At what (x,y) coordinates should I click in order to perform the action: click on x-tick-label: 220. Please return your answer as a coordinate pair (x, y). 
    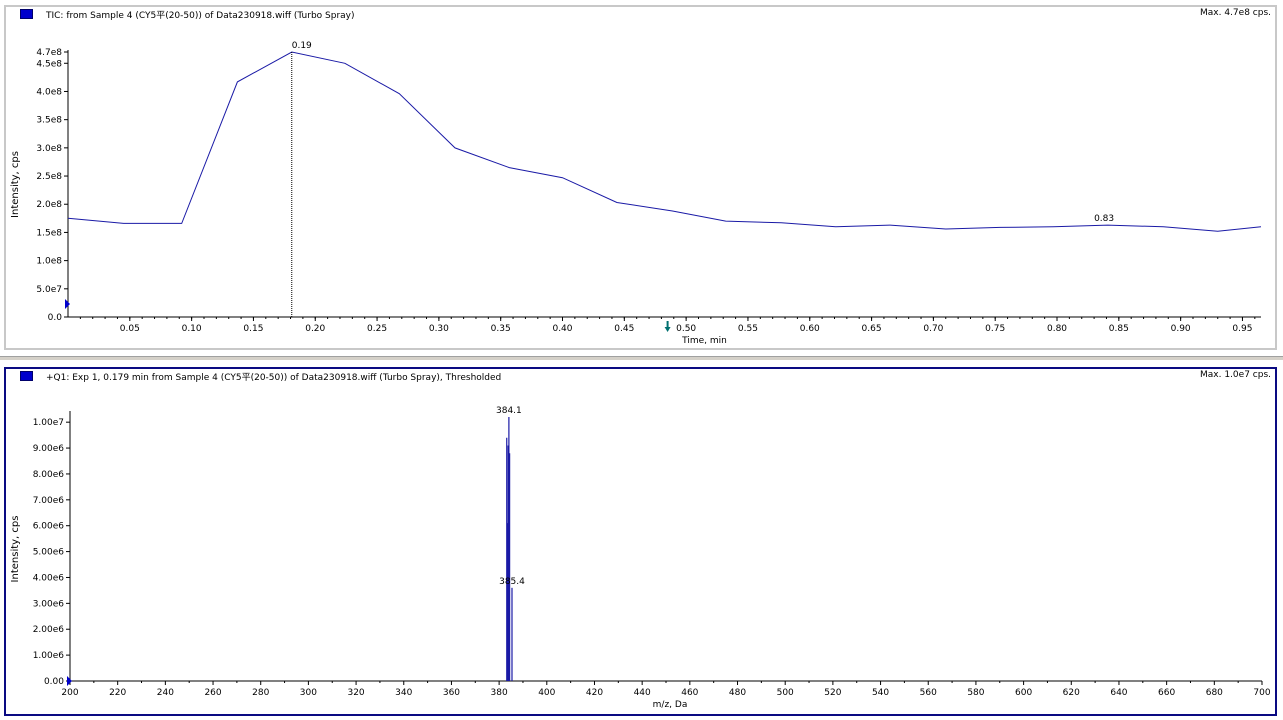
    Looking at the image, I should click on (117, 693).